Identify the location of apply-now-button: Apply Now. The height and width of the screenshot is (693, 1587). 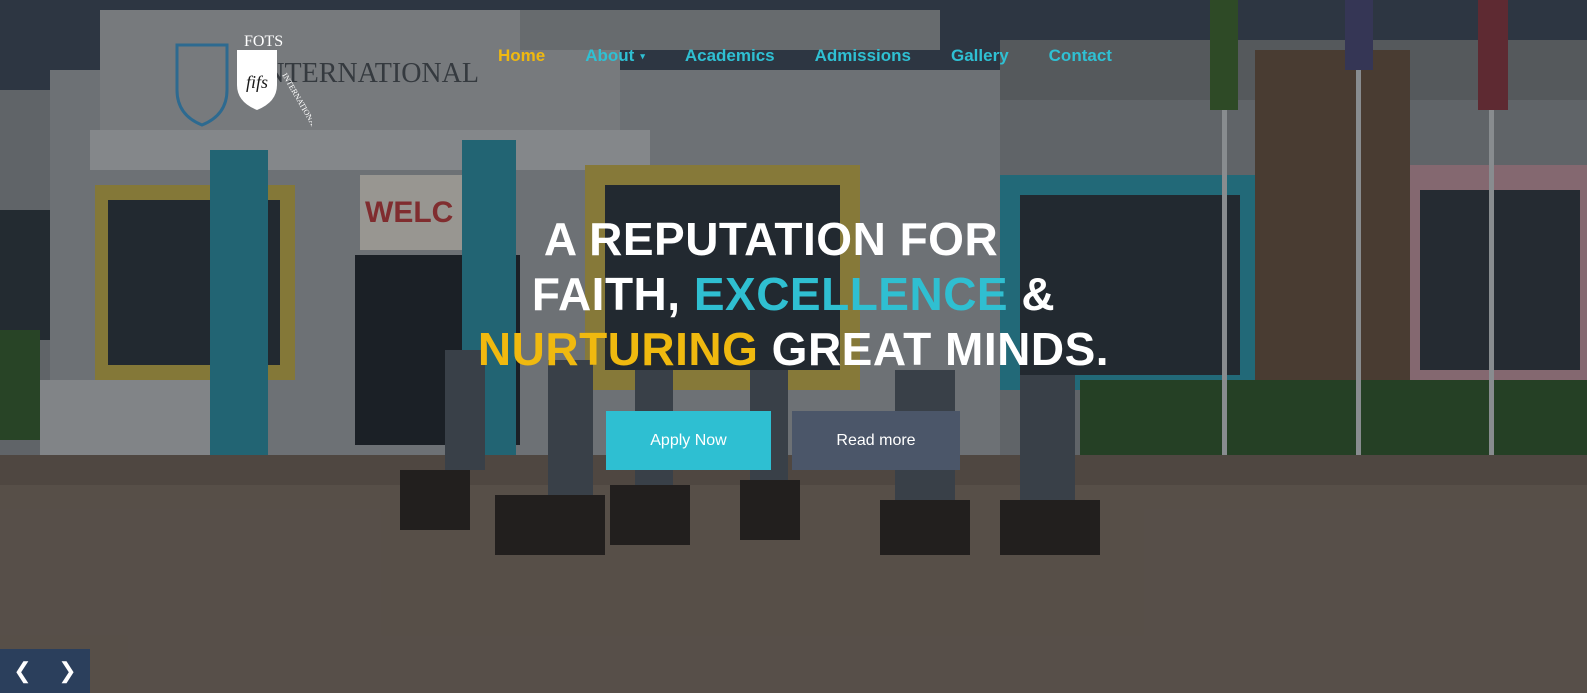
(688, 440).